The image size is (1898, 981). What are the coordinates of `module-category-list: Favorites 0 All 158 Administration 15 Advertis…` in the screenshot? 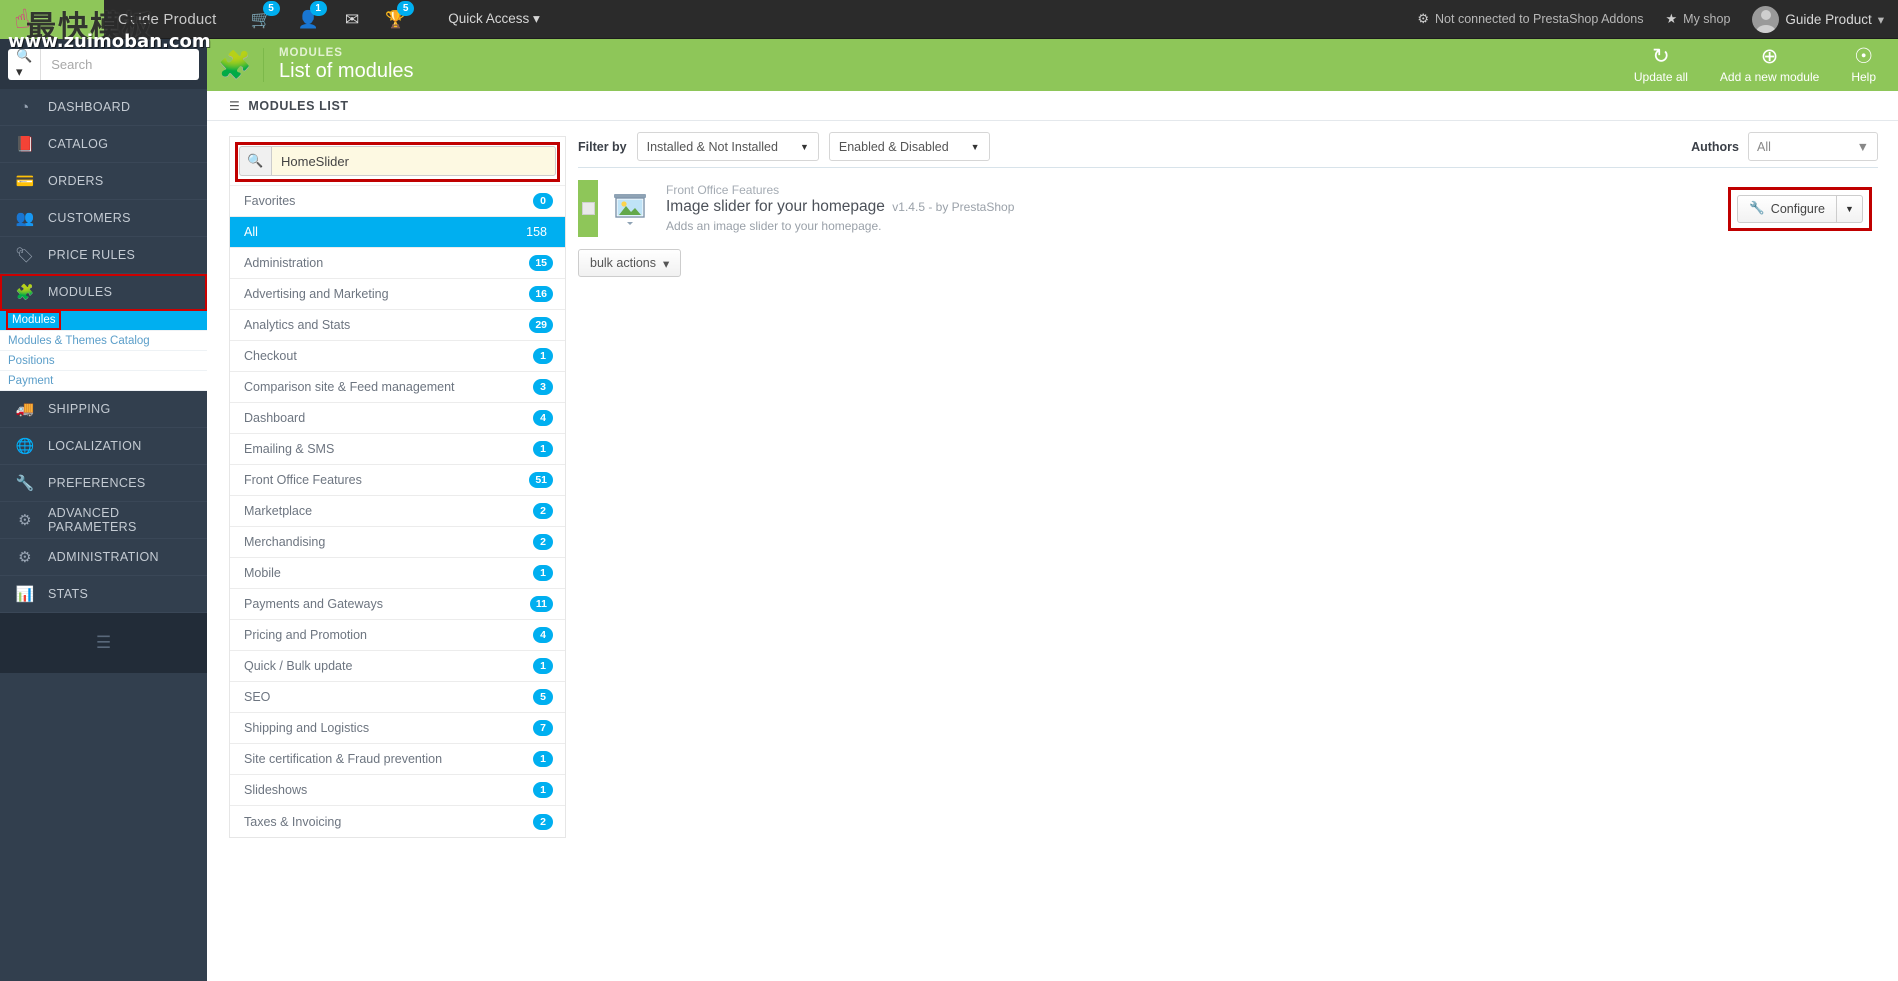 It's located at (397, 511).